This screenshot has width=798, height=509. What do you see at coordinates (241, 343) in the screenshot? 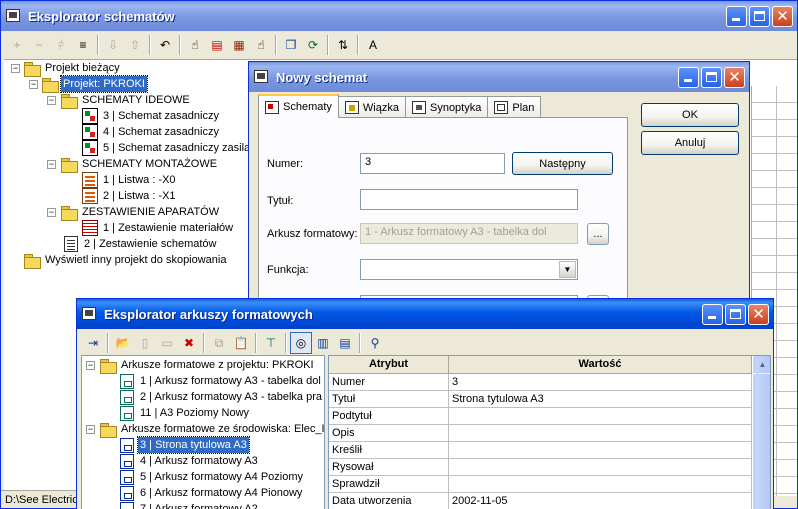
I see `paste-icon: 📋` at bounding box center [241, 343].